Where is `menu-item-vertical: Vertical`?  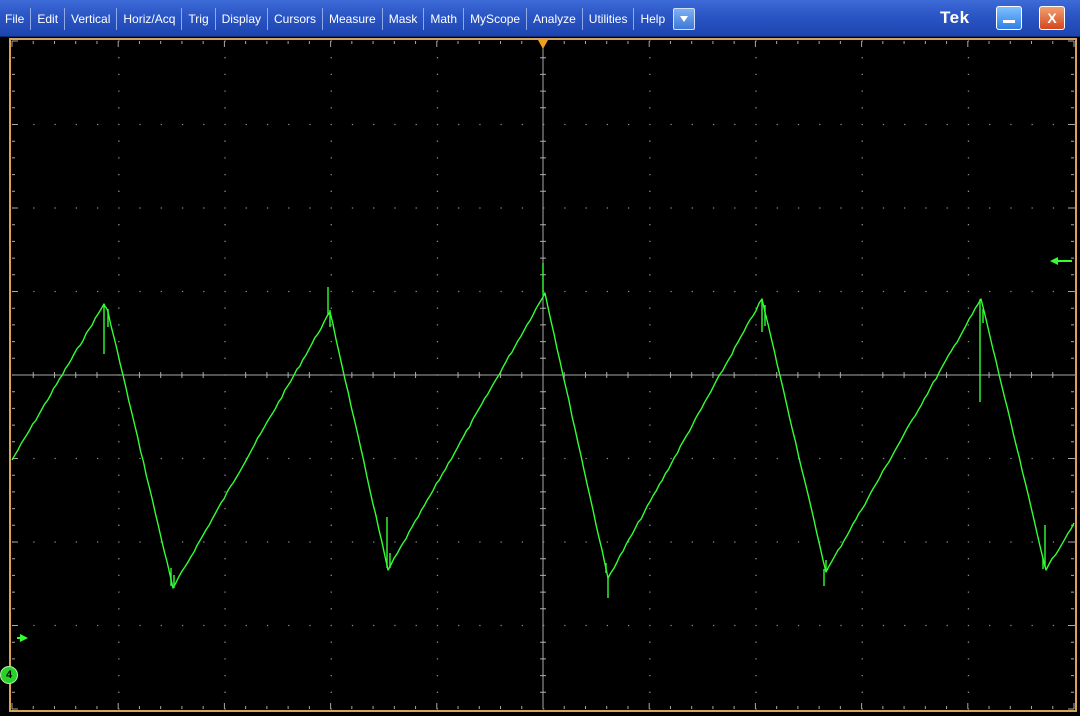 menu-item-vertical: Vertical is located at coordinates (91, 18).